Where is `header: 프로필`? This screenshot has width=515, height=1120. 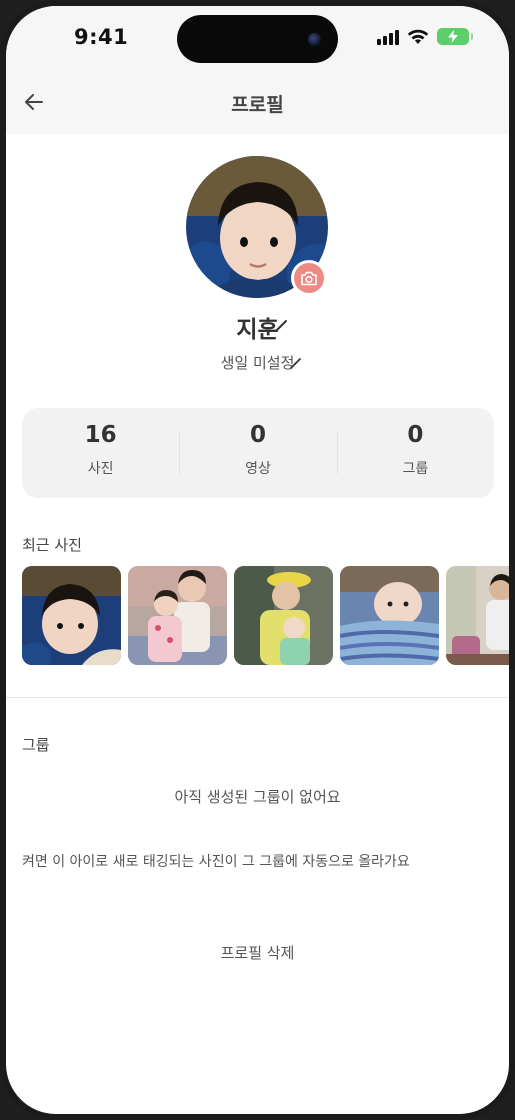
header: 프로필 is located at coordinates (257, 102).